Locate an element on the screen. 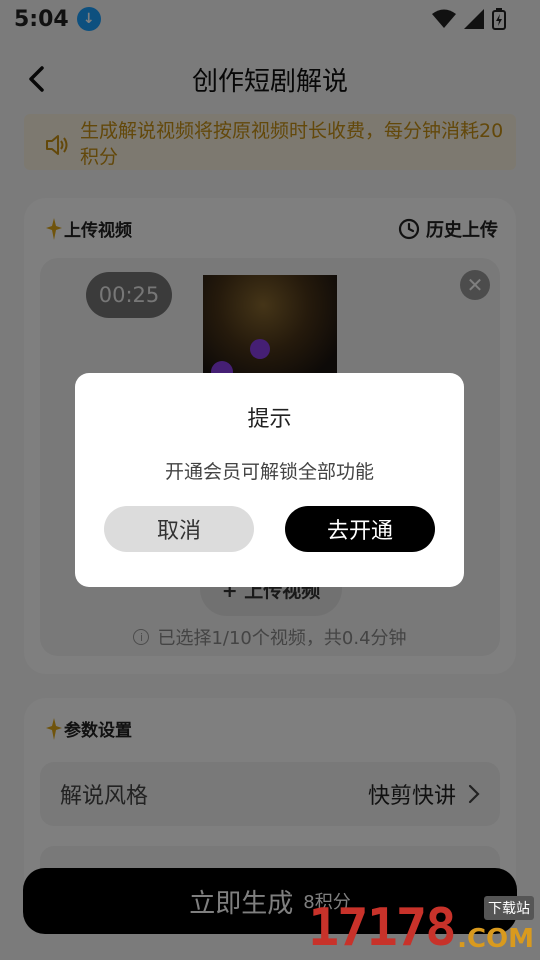 This screenshot has width=540, height=960. dialog-message: 开通会员可解锁全部功能 is located at coordinates (269, 472).